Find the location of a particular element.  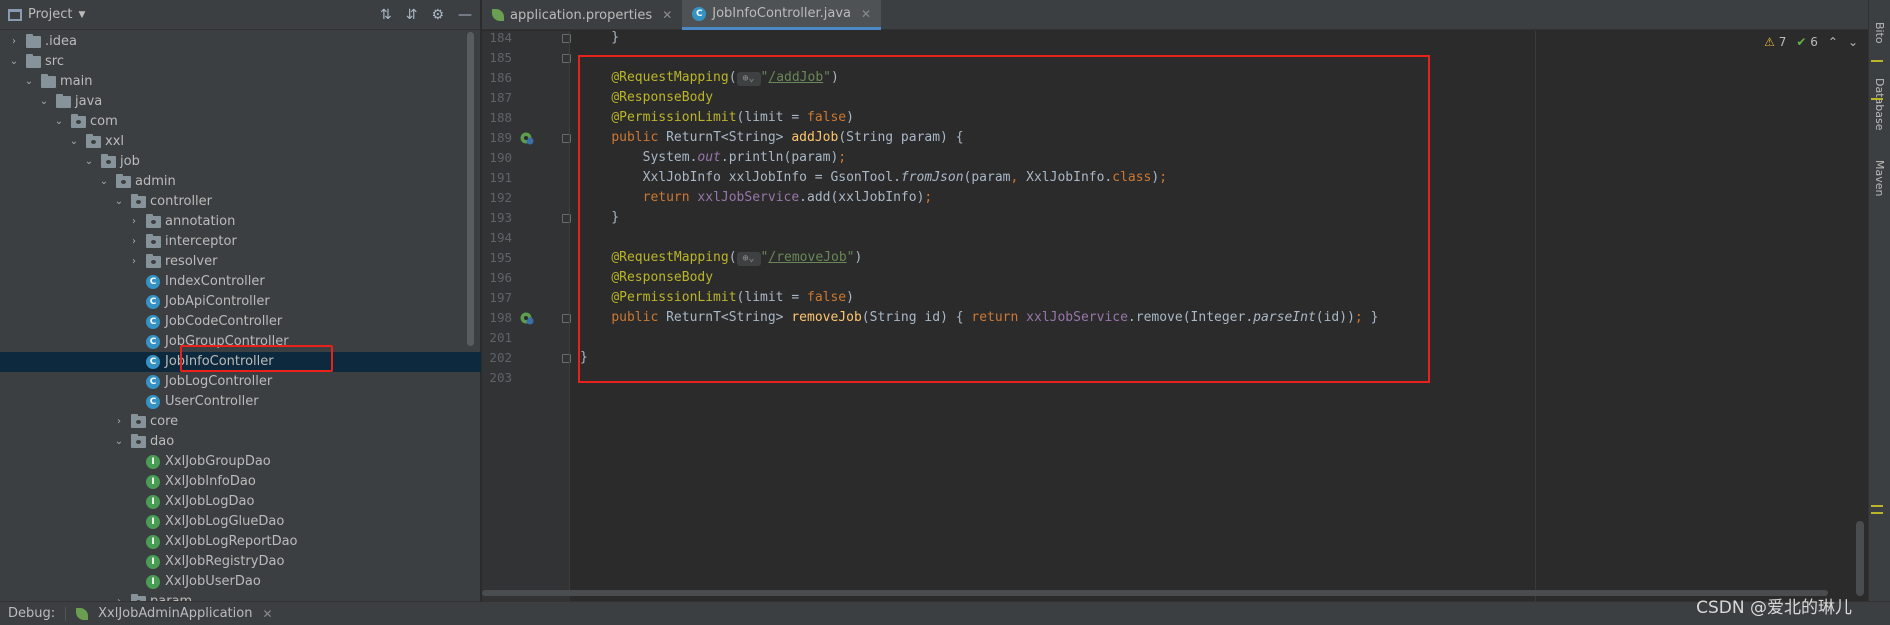

line-number: 196 is located at coordinates (500, 277).